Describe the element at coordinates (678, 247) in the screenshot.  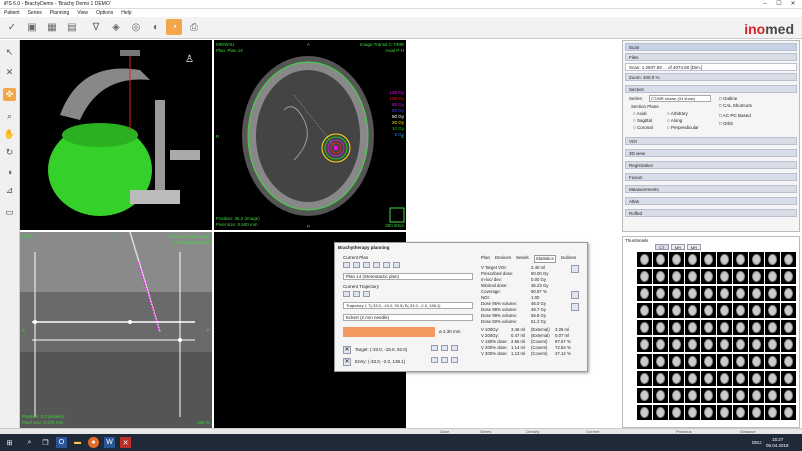
I see `thumb-tab-mr1: MR` at that location.